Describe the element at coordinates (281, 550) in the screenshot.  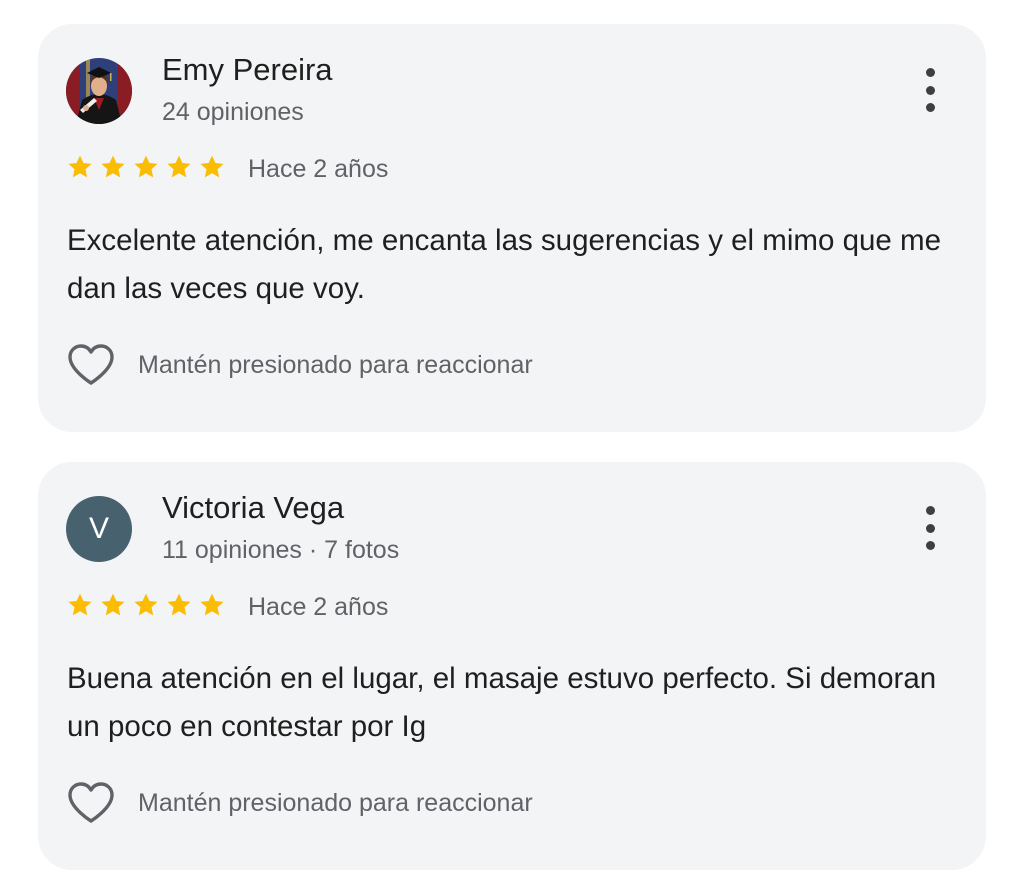
I see `reviewer-meta: 11 opiniones · 7 fotos` at that location.